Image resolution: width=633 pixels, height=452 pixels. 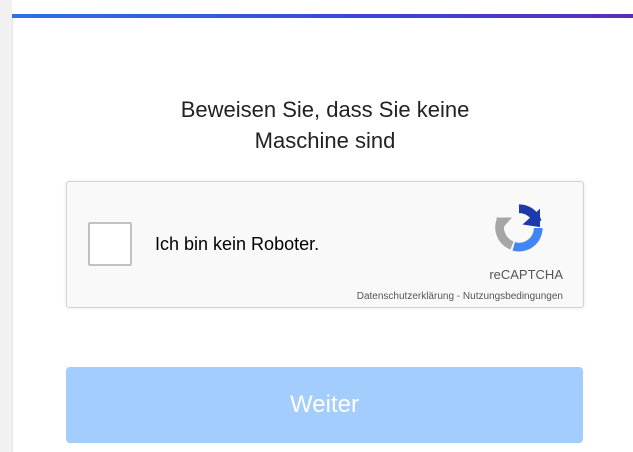 What do you see at coordinates (526, 274) in the screenshot?
I see `recaptcha-brand-text: reCAPTCHA` at bounding box center [526, 274].